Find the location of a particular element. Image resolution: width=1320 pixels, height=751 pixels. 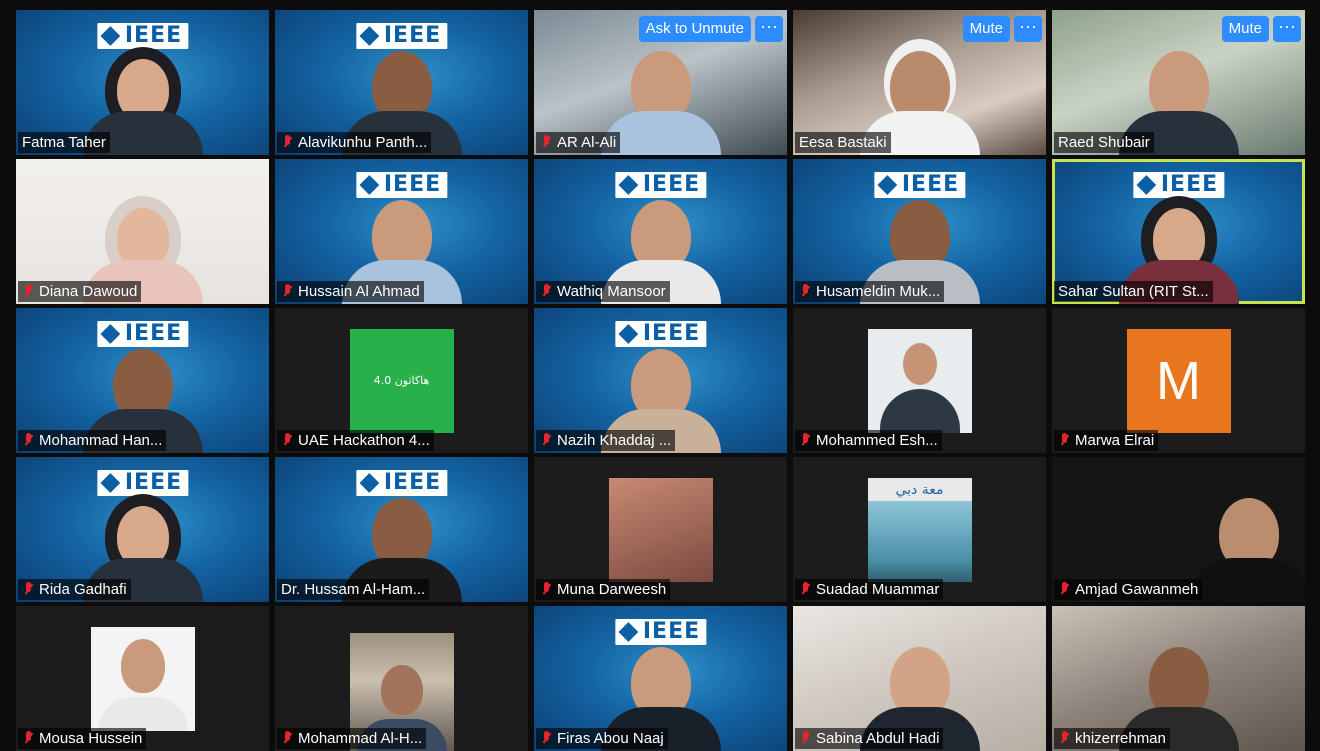

participant-name-tag: Muna Darweesh is located at coordinates (603, 589).